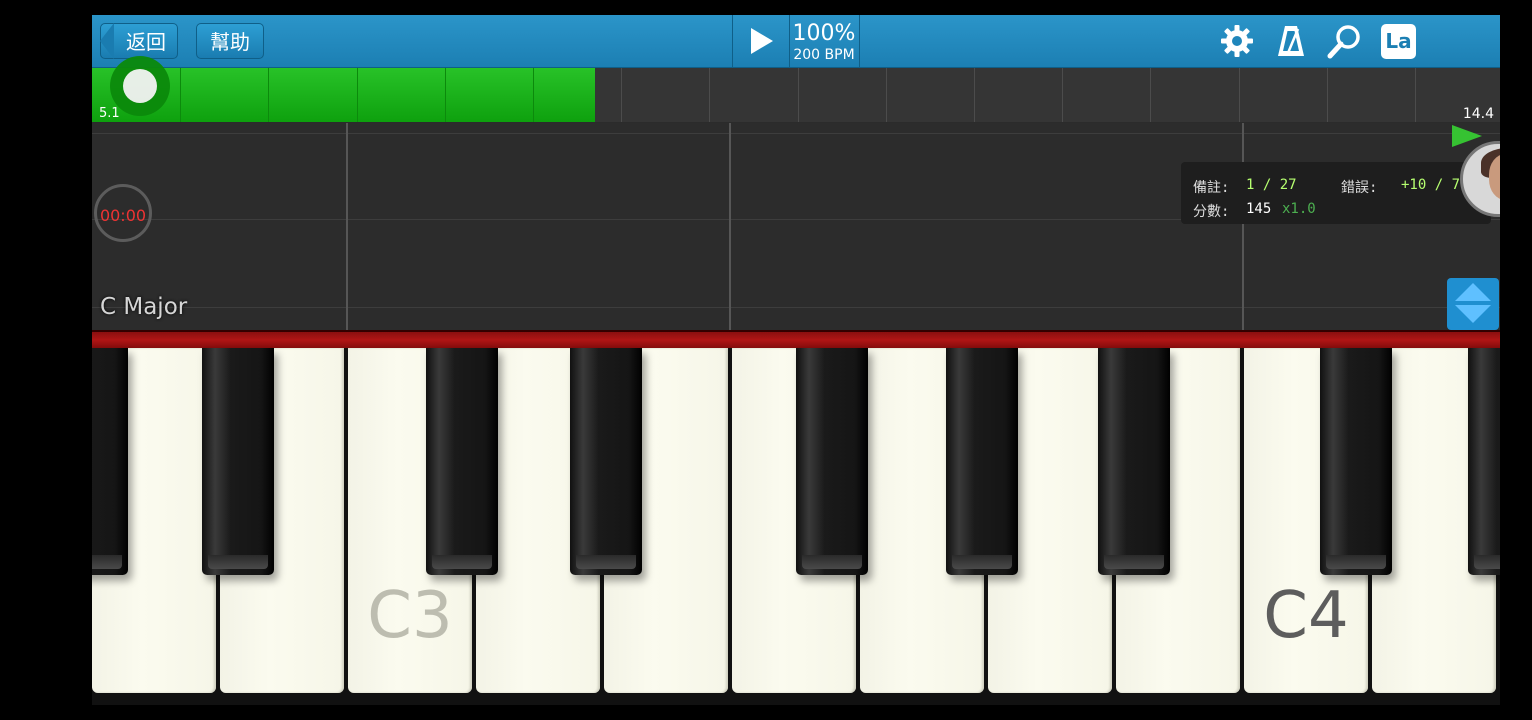 The width and height of the screenshot is (1532, 720). I want to click on back-arrow-icon, so click(107, 41).